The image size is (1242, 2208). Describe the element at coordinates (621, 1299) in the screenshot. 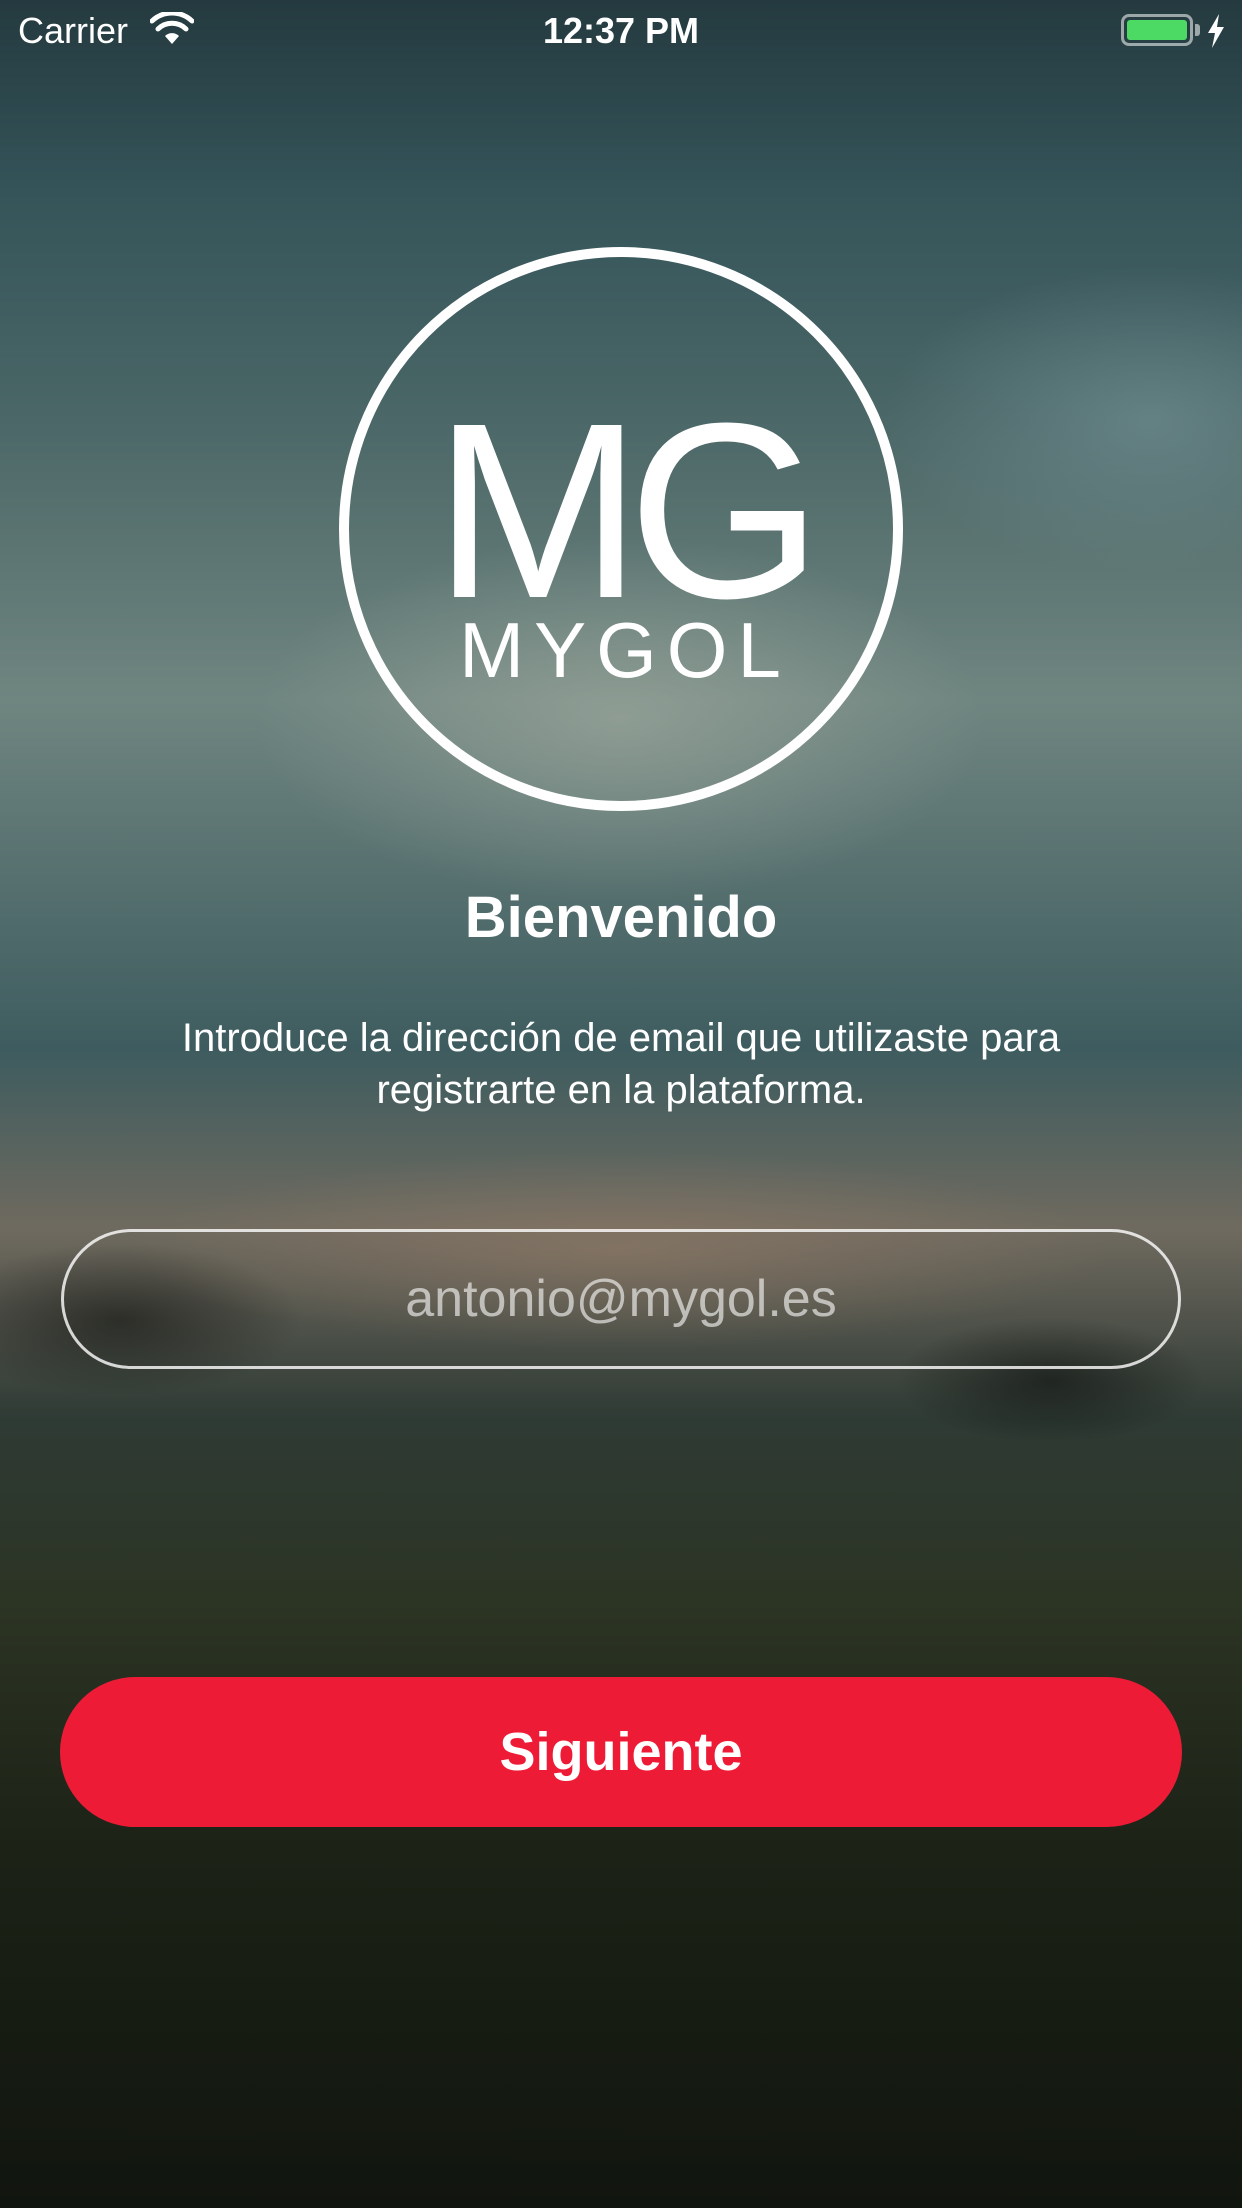

I see `email-field` at that location.